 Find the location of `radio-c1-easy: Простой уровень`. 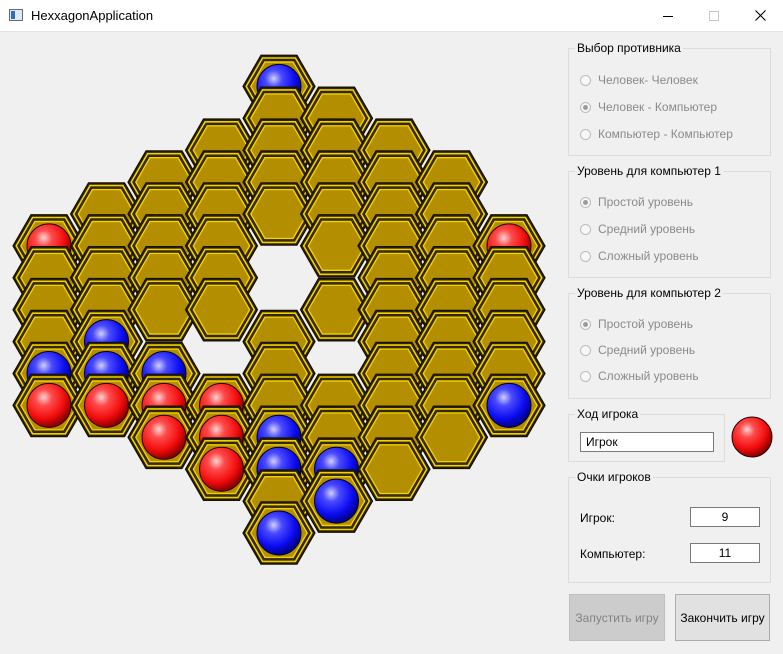

radio-c1-easy: Простой уровень is located at coordinates (636, 202).